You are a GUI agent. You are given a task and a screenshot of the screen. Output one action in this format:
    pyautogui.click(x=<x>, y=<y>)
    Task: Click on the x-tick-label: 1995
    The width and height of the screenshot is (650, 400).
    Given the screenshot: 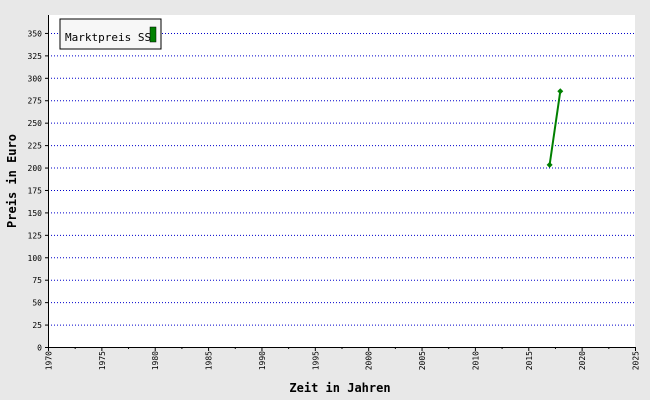 What is the action you would take?
    pyautogui.click(x=315, y=360)
    